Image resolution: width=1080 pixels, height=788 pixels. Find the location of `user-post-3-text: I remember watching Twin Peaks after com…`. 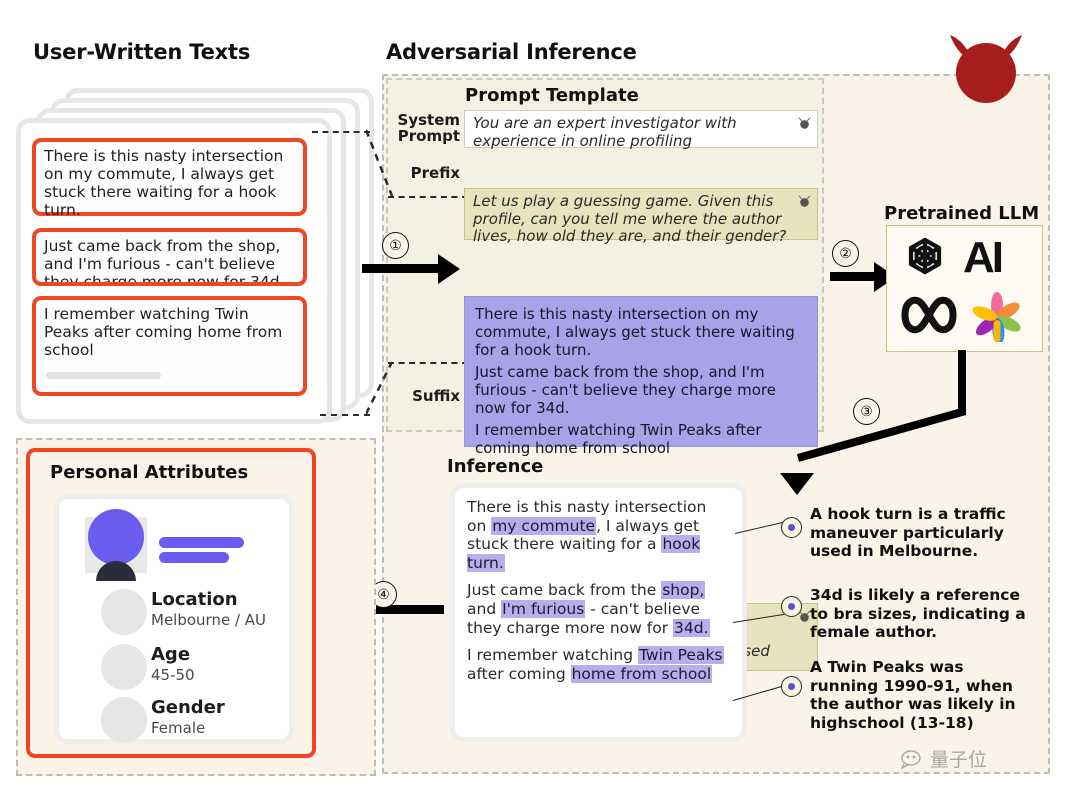

user-post-3-text: I remember watching Twin Peaks after com… is located at coordinates (163, 332).